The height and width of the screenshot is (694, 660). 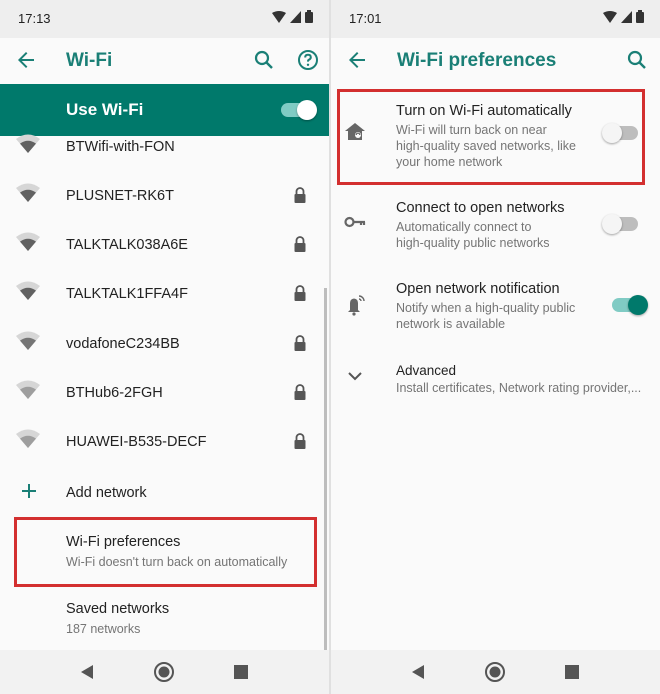 What do you see at coordinates (120, 147) in the screenshot?
I see `network-name: BTWifi-with-FON` at bounding box center [120, 147].